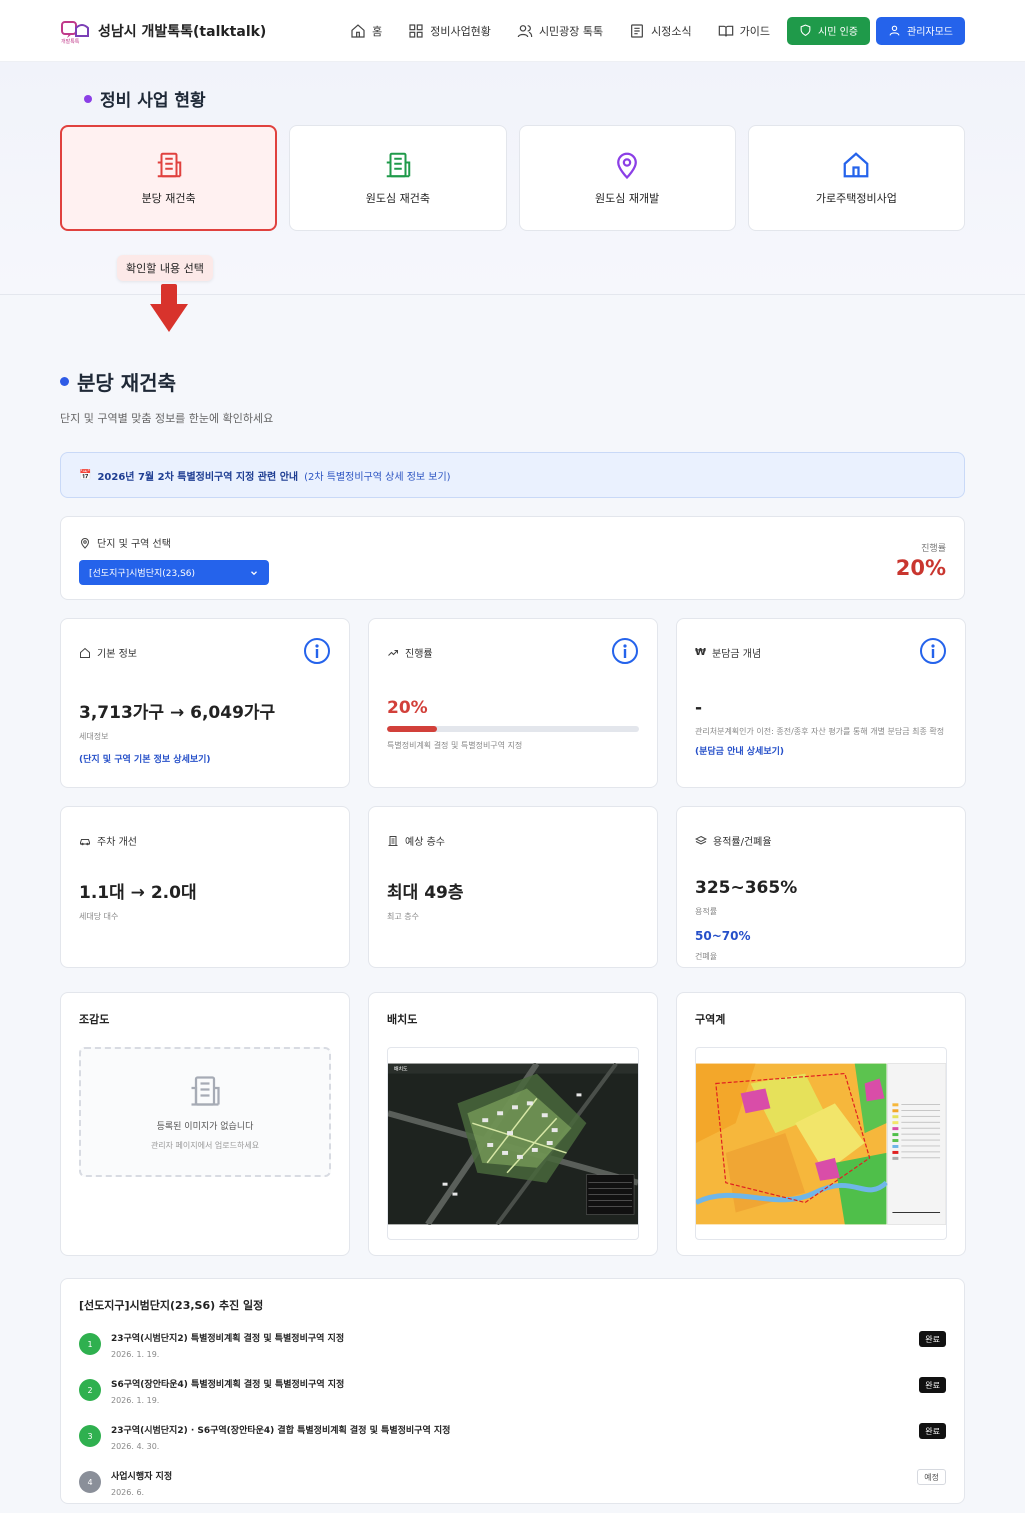  I want to click on zoning-map-image, so click(821, 1143).